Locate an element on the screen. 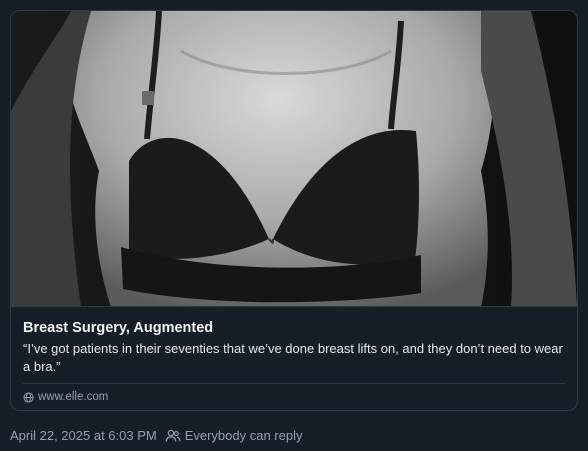 This screenshot has height=451, width=588. post-timestamp: April 22, 2025 at 6:03 PM is located at coordinates (83, 436).